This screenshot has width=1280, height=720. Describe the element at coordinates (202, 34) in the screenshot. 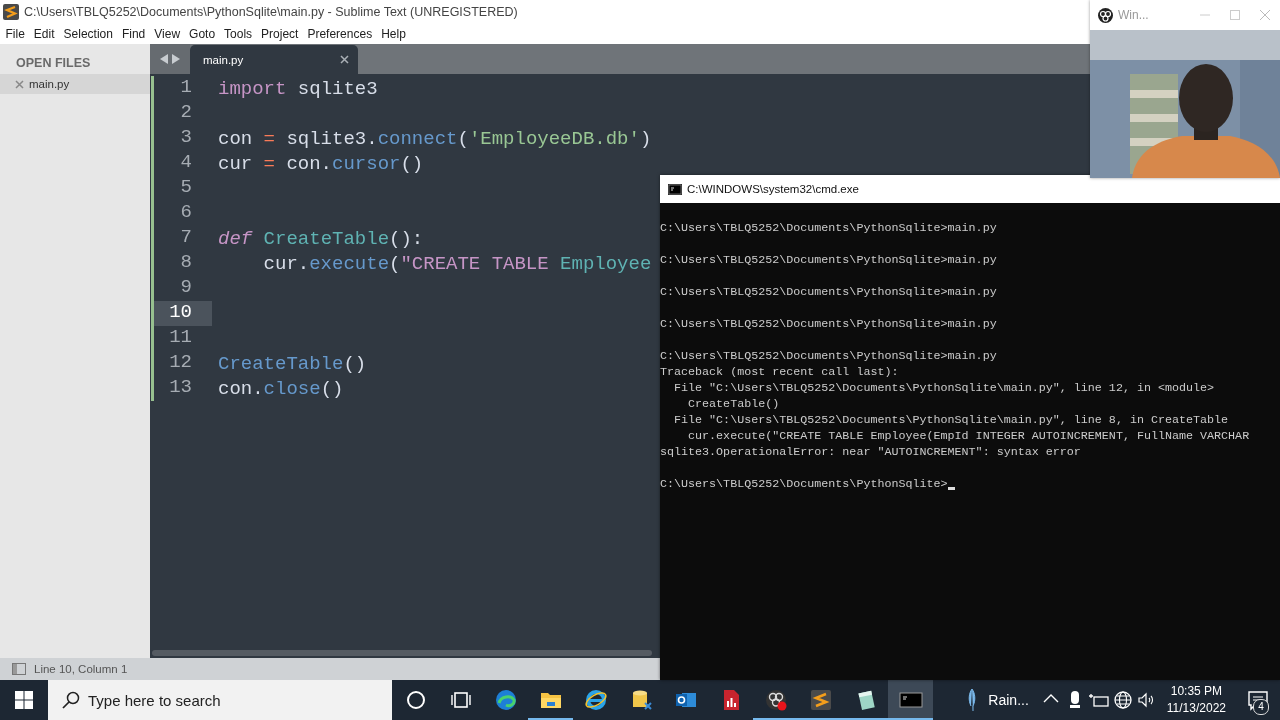

I see `menu-item: Goto` at that location.